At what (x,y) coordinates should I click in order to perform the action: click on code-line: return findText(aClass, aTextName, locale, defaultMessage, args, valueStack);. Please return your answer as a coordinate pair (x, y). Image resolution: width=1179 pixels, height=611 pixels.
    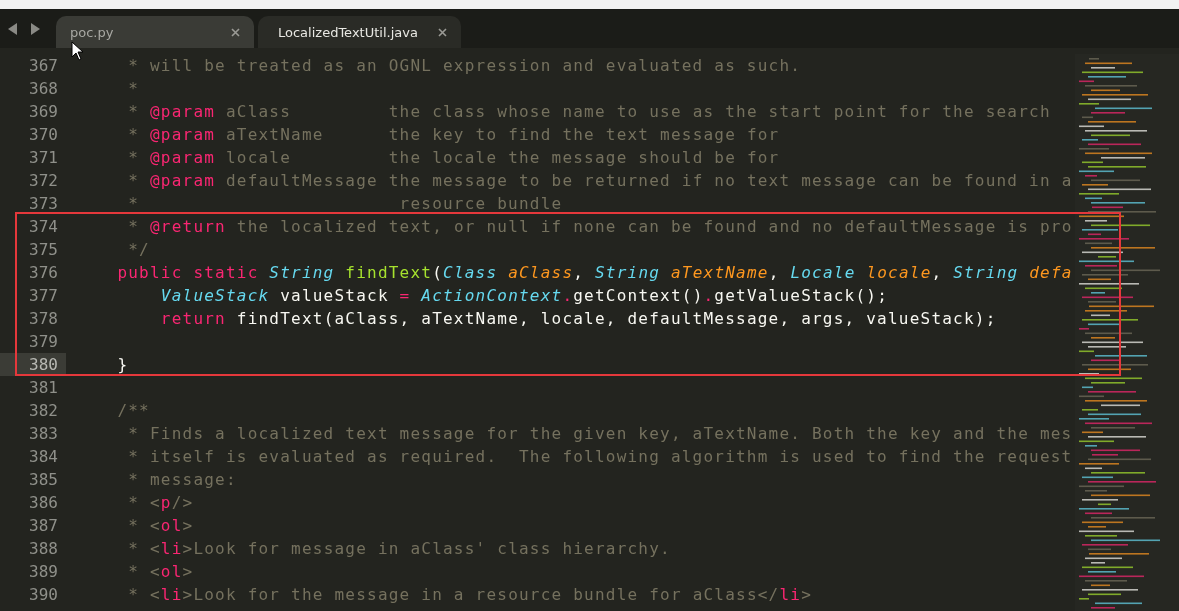
    Looking at the image, I should click on (578, 319).